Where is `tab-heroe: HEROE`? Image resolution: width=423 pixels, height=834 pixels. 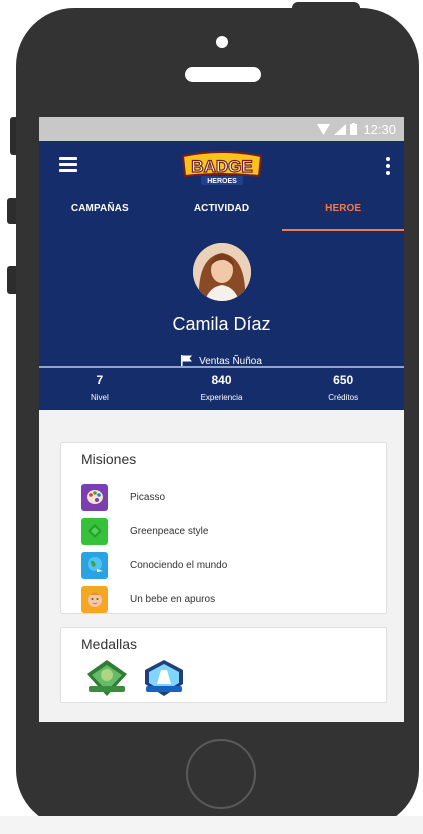 tab-heroe: HEROE is located at coordinates (343, 212).